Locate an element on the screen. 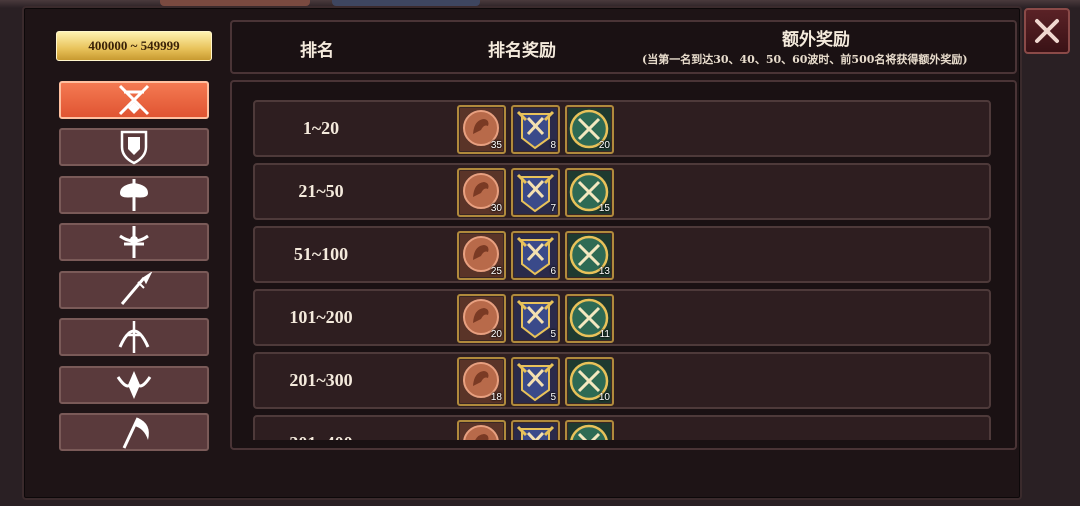  reward-quantity: 11 is located at coordinates (604, 334).